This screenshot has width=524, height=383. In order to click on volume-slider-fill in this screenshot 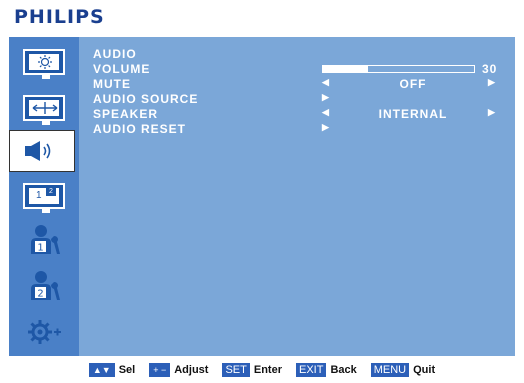, I will do `click(346, 69)`.